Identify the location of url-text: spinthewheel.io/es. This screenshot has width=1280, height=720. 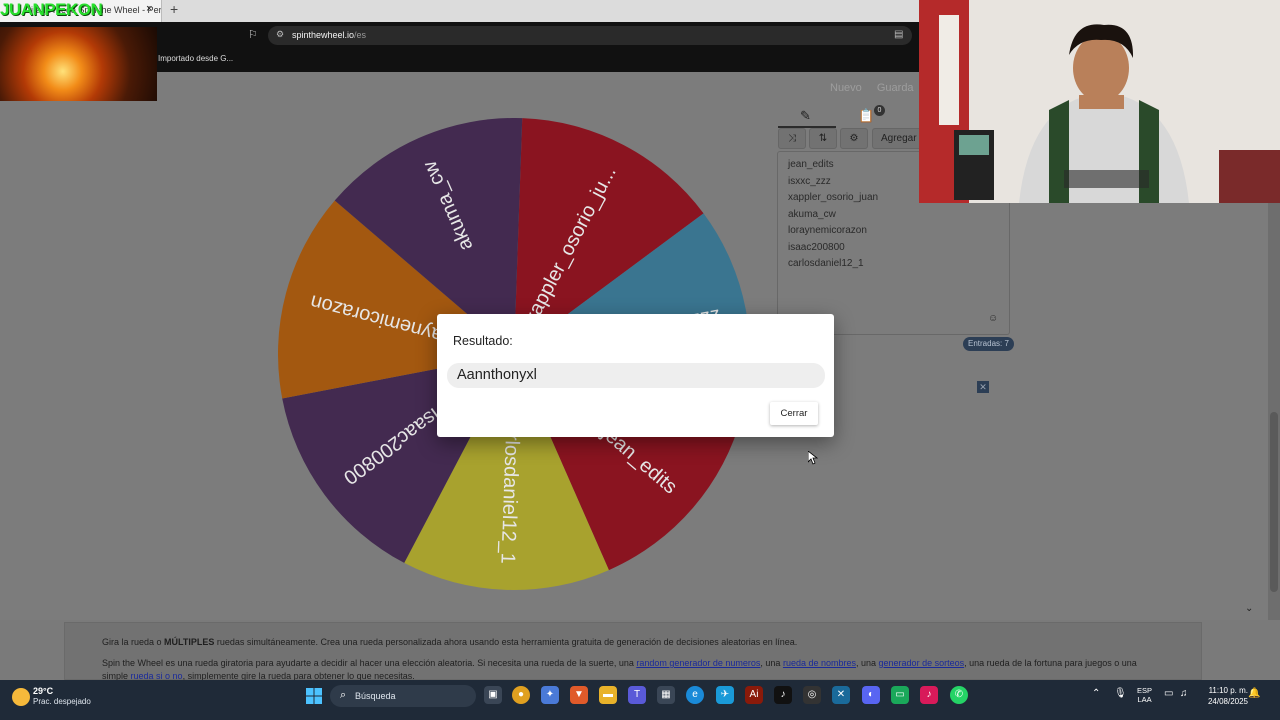
(329, 35).